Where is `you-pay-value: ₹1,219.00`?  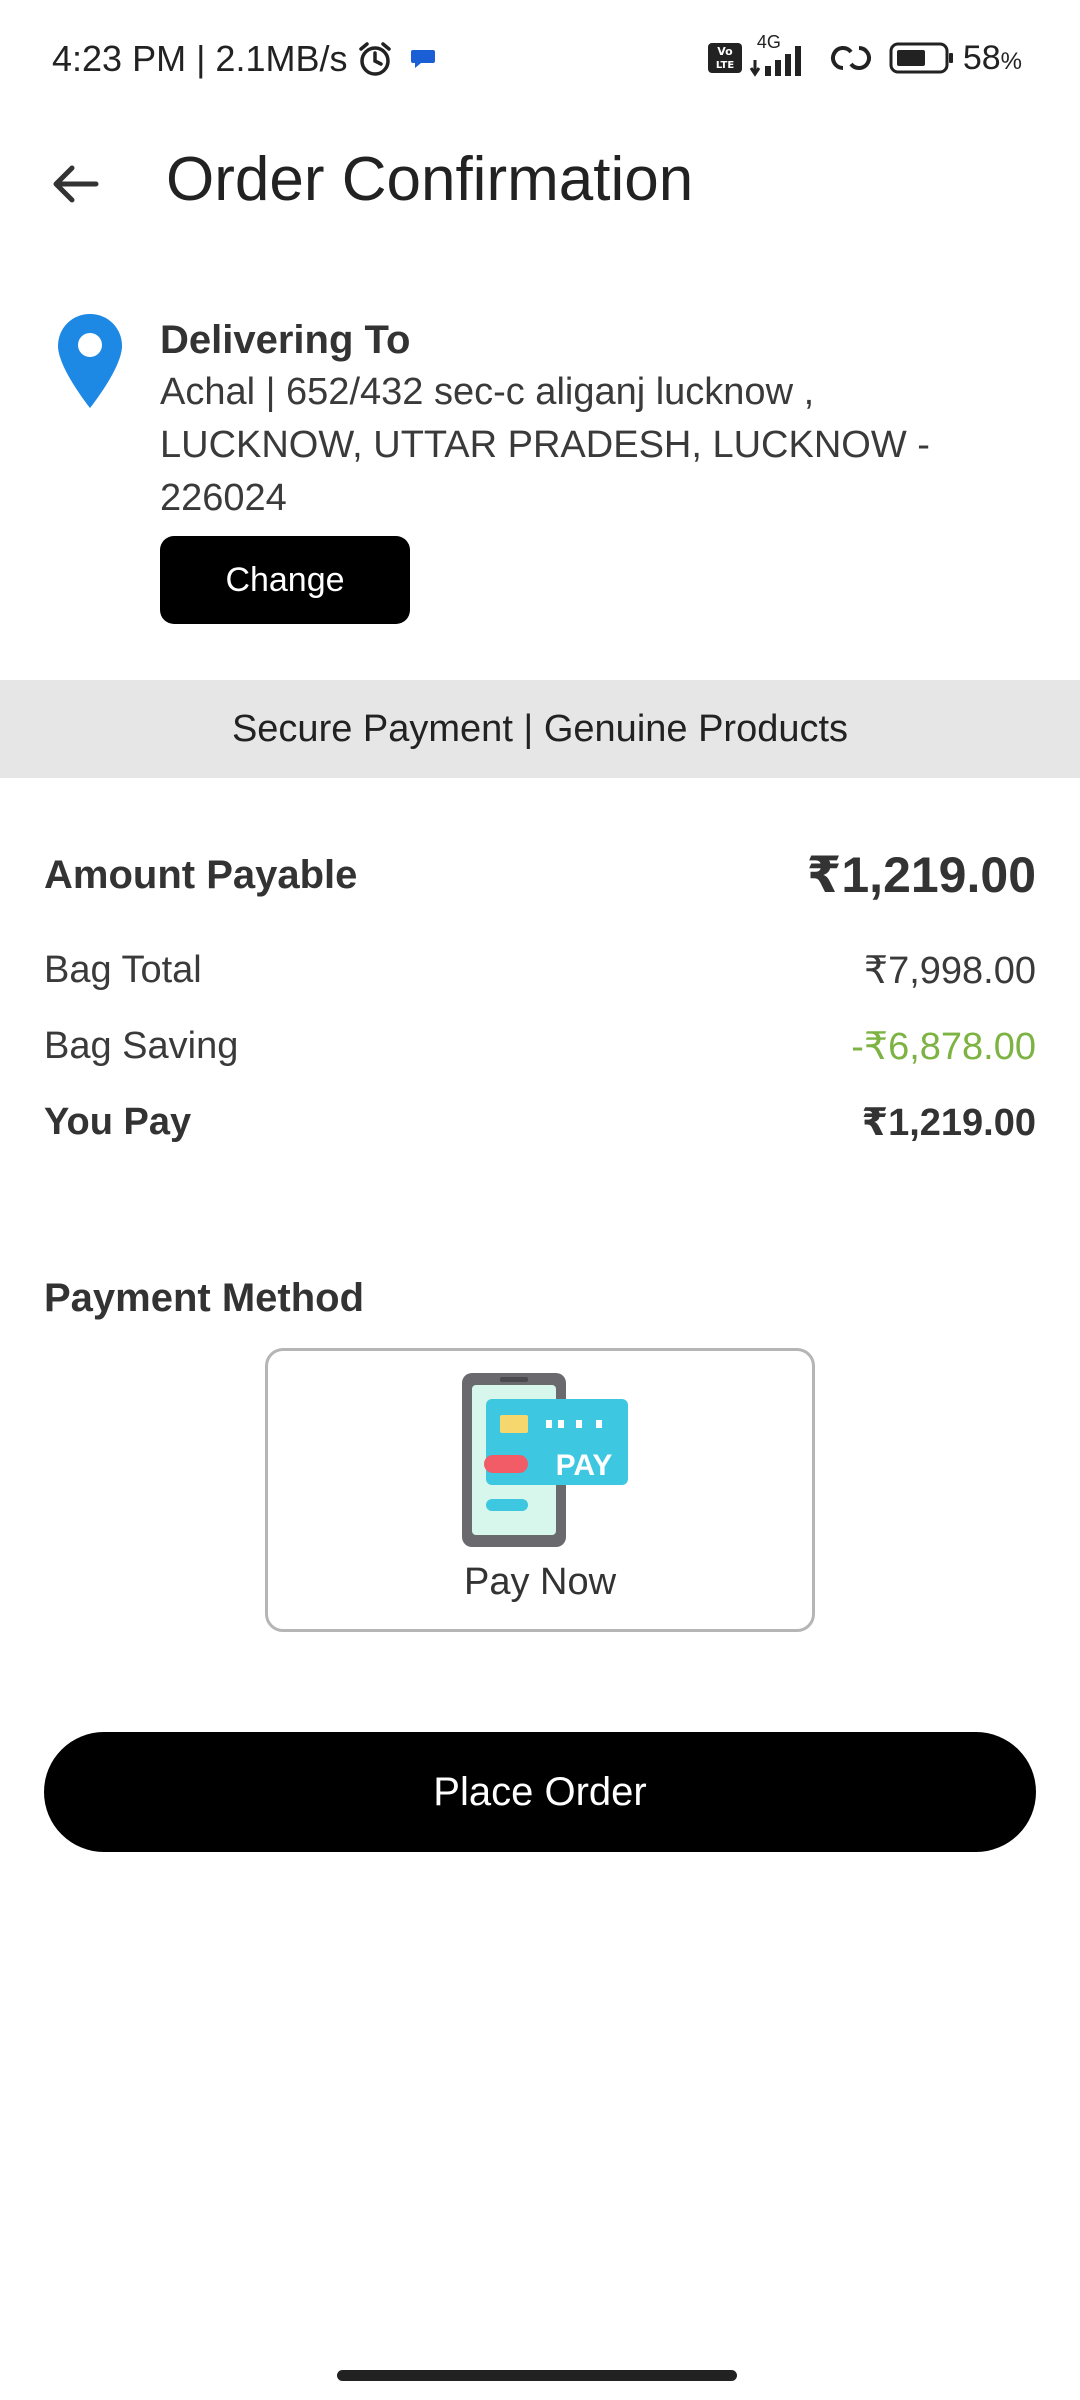 you-pay-value: ₹1,219.00 is located at coordinates (948, 1123).